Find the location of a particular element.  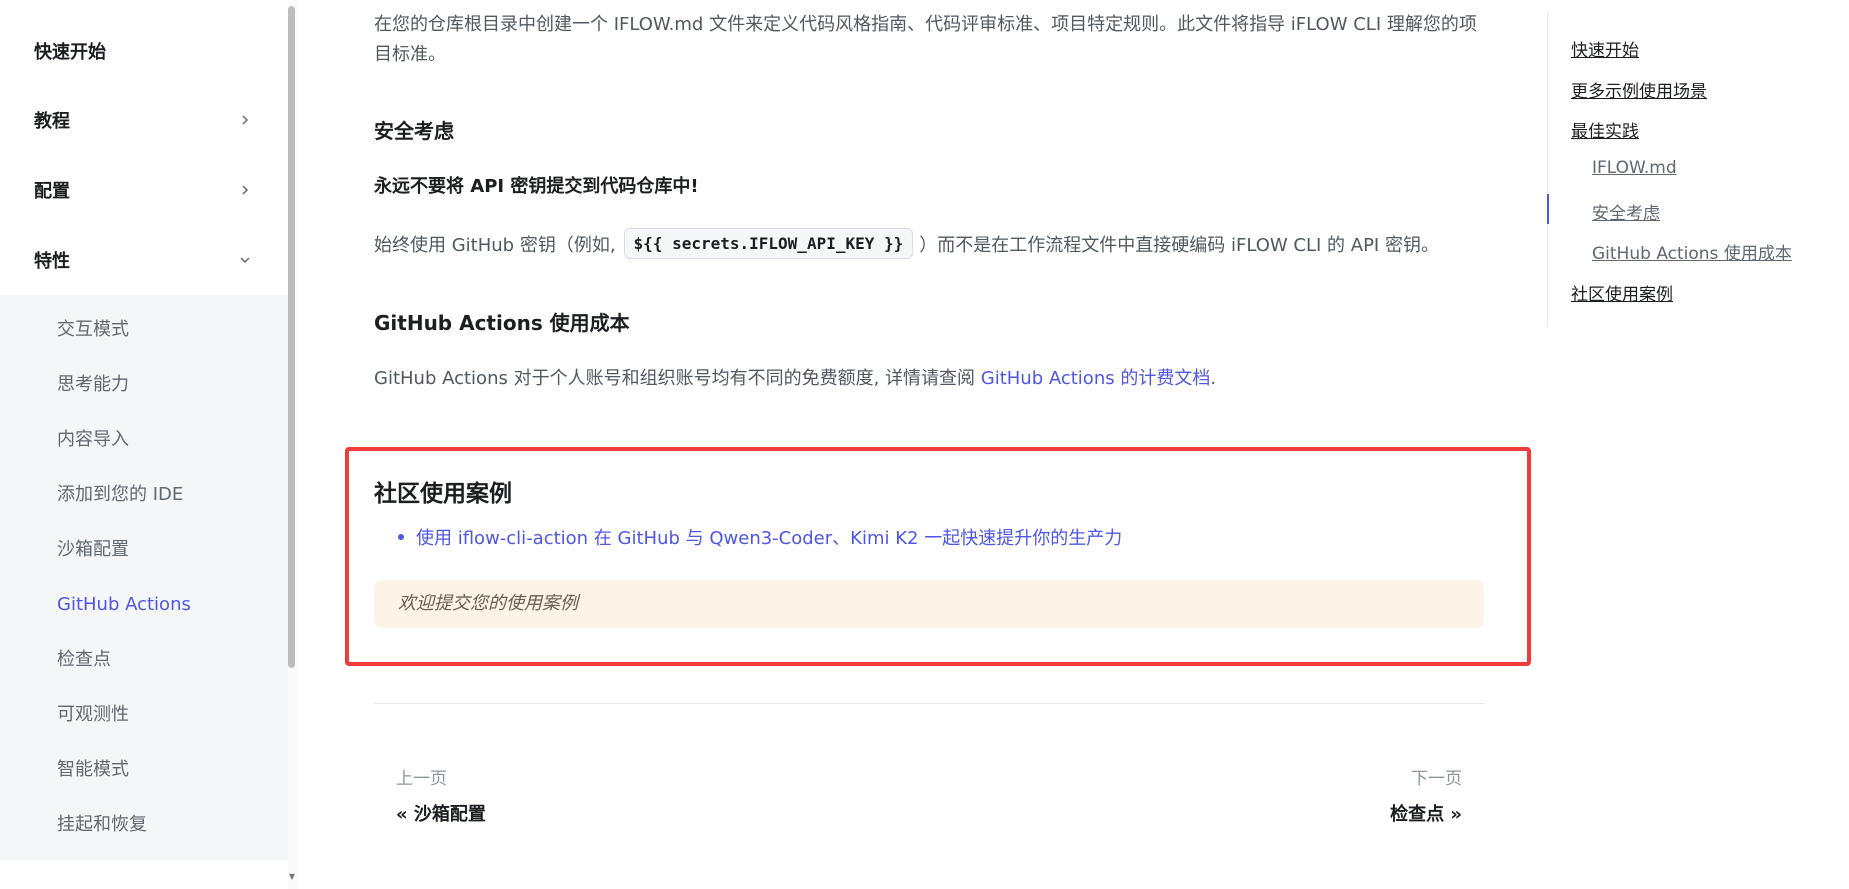

bullet-dot-icon is located at coordinates (401, 537).